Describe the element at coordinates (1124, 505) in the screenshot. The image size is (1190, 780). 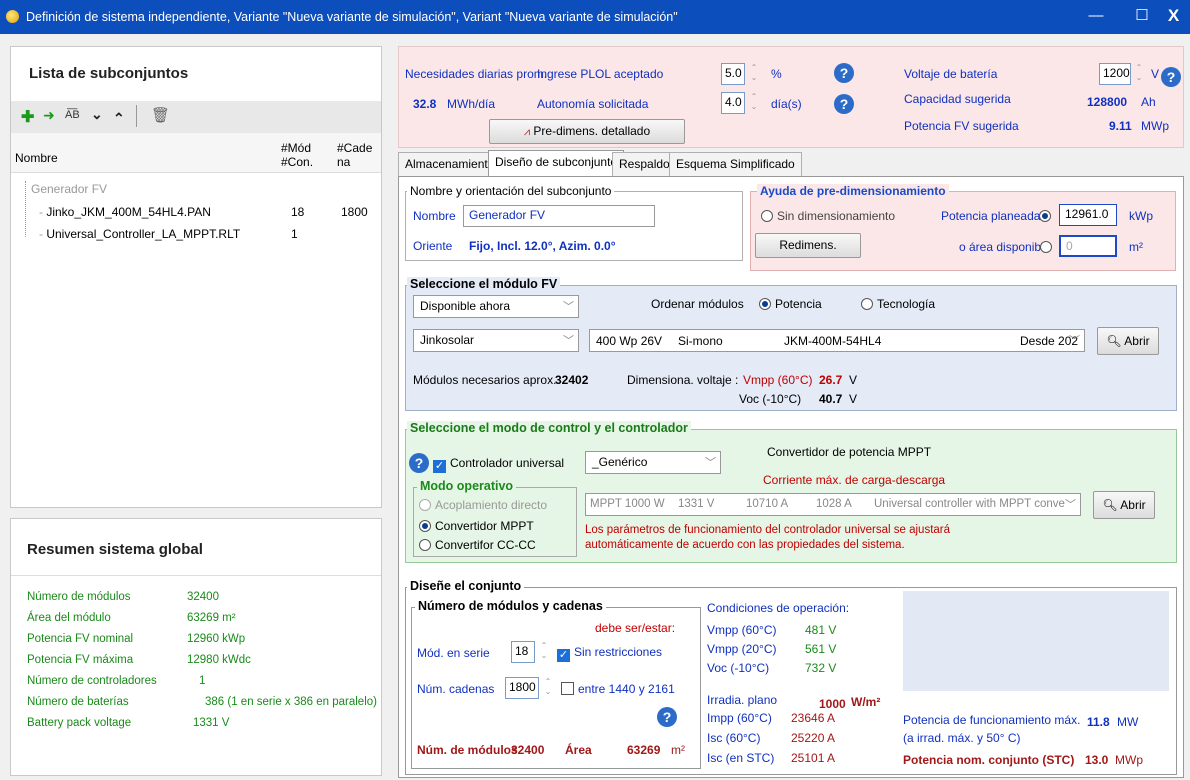
I see `controller-open-button: 🔍︎ Abrir` at that location.